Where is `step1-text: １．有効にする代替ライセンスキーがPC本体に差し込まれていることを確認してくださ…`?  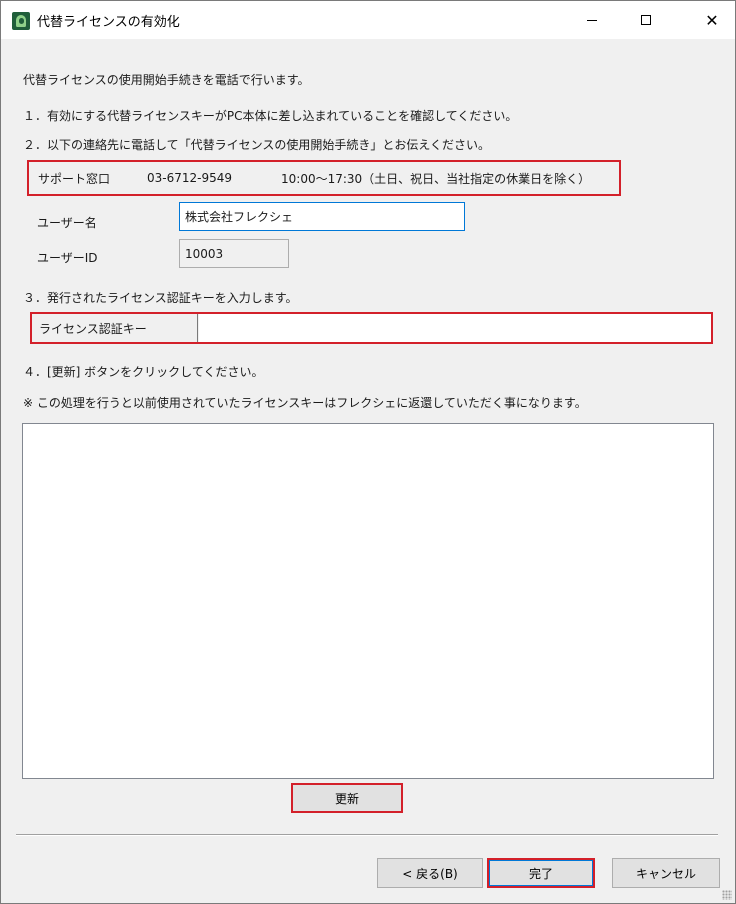
step1-text: １．有効にする代替ライセンスキーがPC本体に差し込まれていることを確認してくださ… is located at coordinates (270, 116).